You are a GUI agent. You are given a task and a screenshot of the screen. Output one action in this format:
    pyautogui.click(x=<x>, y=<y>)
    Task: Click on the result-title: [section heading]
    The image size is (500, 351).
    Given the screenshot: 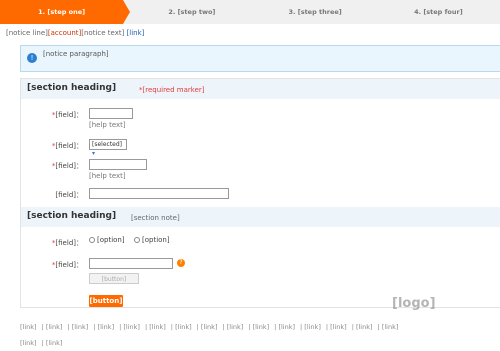 What is the action you would take?
    pyautogui.click(x=72, y=216)
    